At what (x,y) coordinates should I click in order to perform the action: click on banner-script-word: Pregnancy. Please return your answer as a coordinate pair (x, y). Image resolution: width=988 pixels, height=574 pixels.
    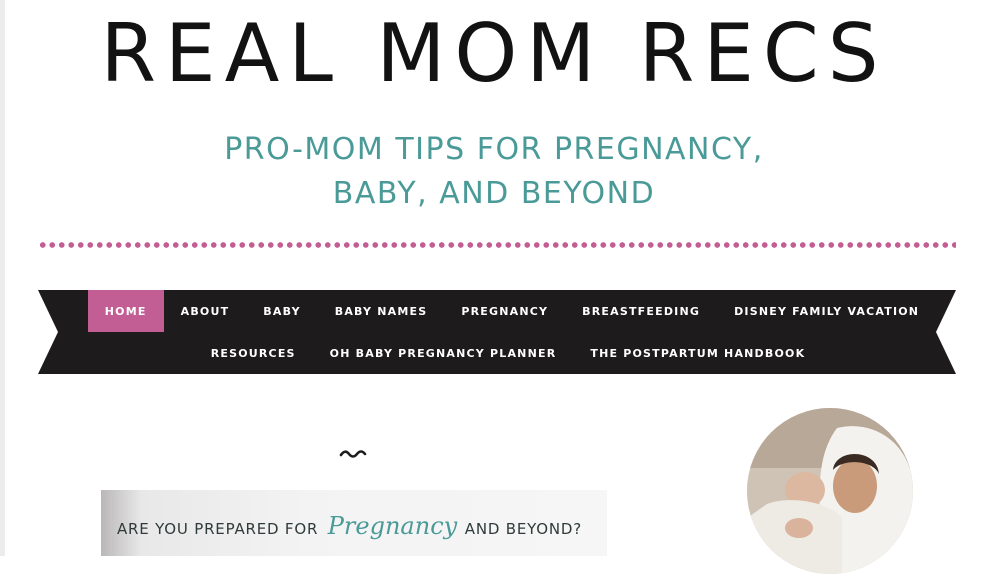
    Looking at the image, I should click on (392, 526).